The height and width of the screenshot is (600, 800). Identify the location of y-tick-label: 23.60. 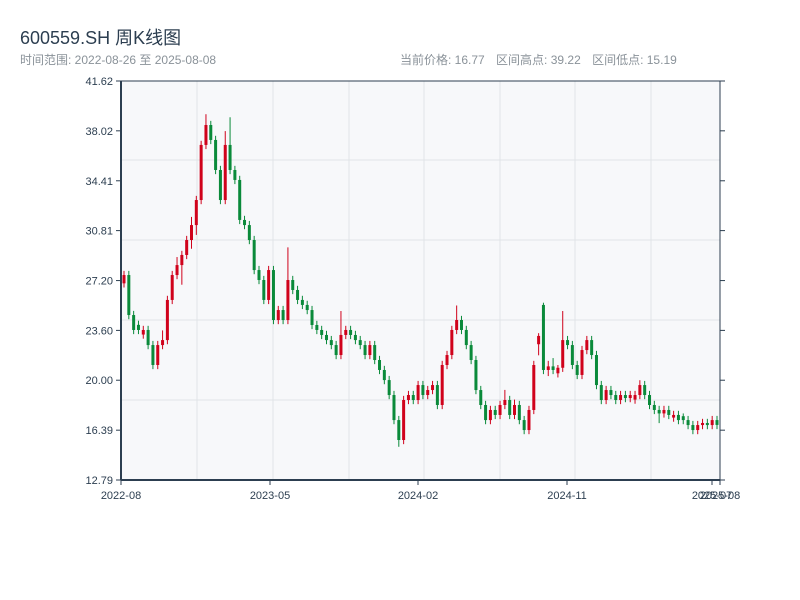
(99, 331).